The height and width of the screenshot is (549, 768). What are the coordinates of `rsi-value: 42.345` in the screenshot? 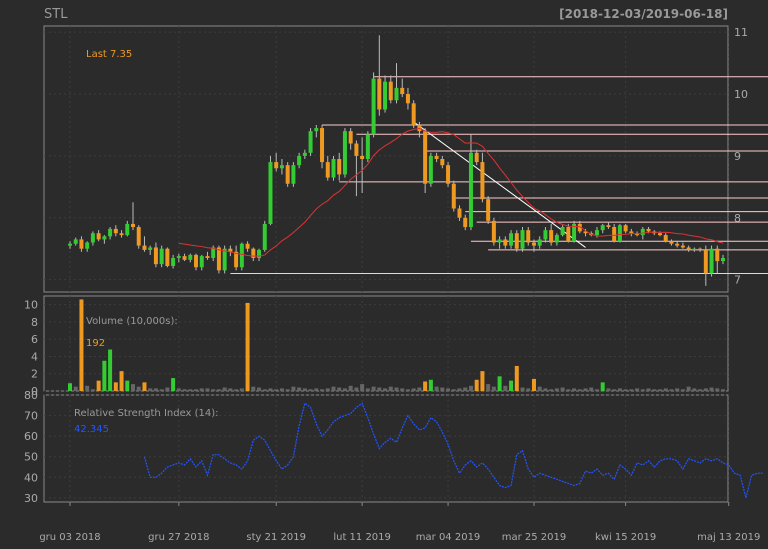 It's located at (91, 429).